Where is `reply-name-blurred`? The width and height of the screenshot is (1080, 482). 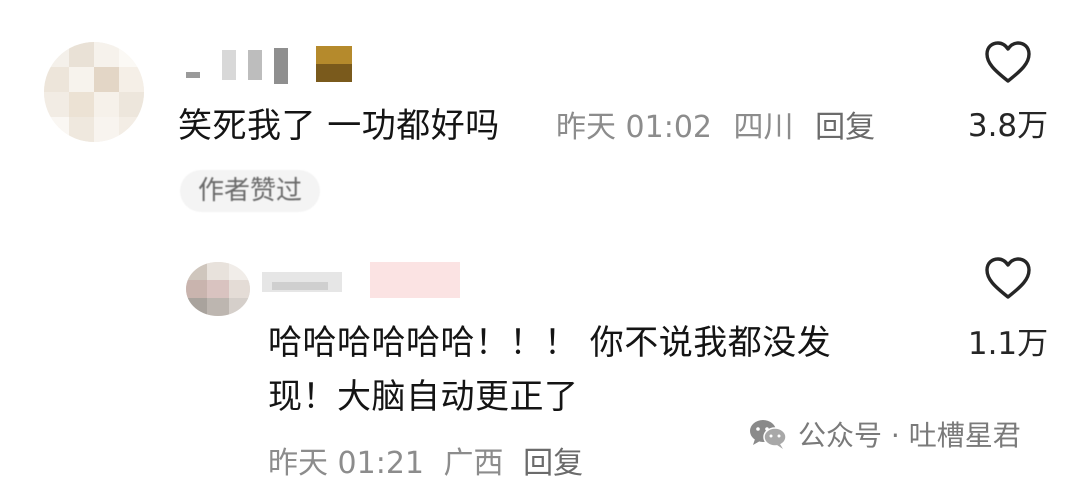 reply-name-blurred is located at coordinates (362, 280).